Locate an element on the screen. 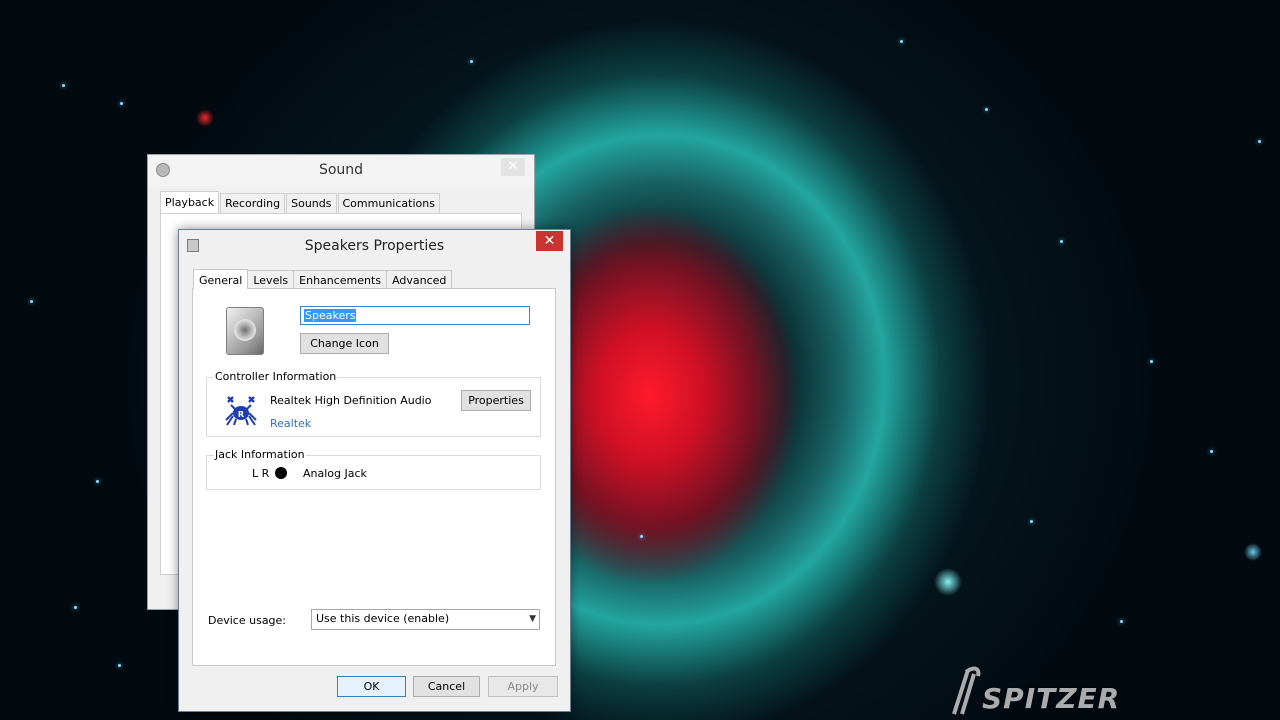  device-usage-select: Use this device (enable) ▼ is located at coordinates (425, 619).